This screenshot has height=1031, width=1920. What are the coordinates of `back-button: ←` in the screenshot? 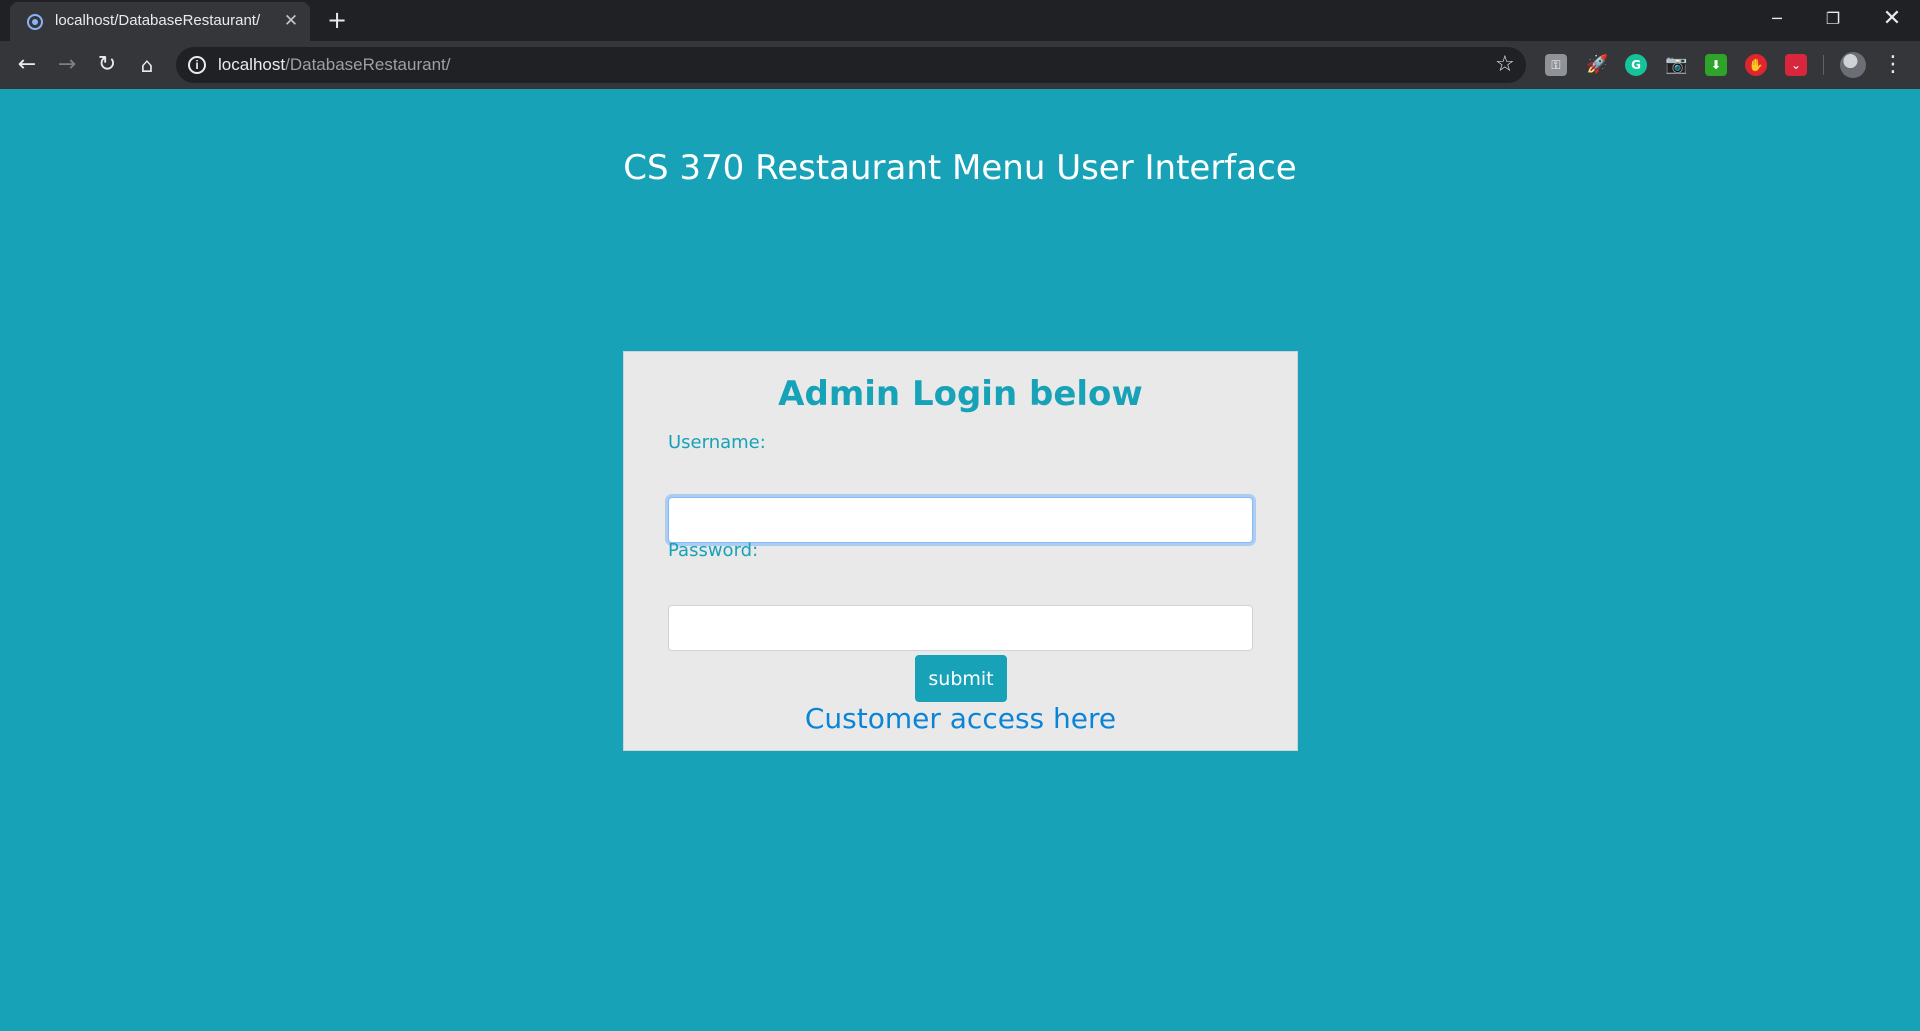 It's located at (27, 65).